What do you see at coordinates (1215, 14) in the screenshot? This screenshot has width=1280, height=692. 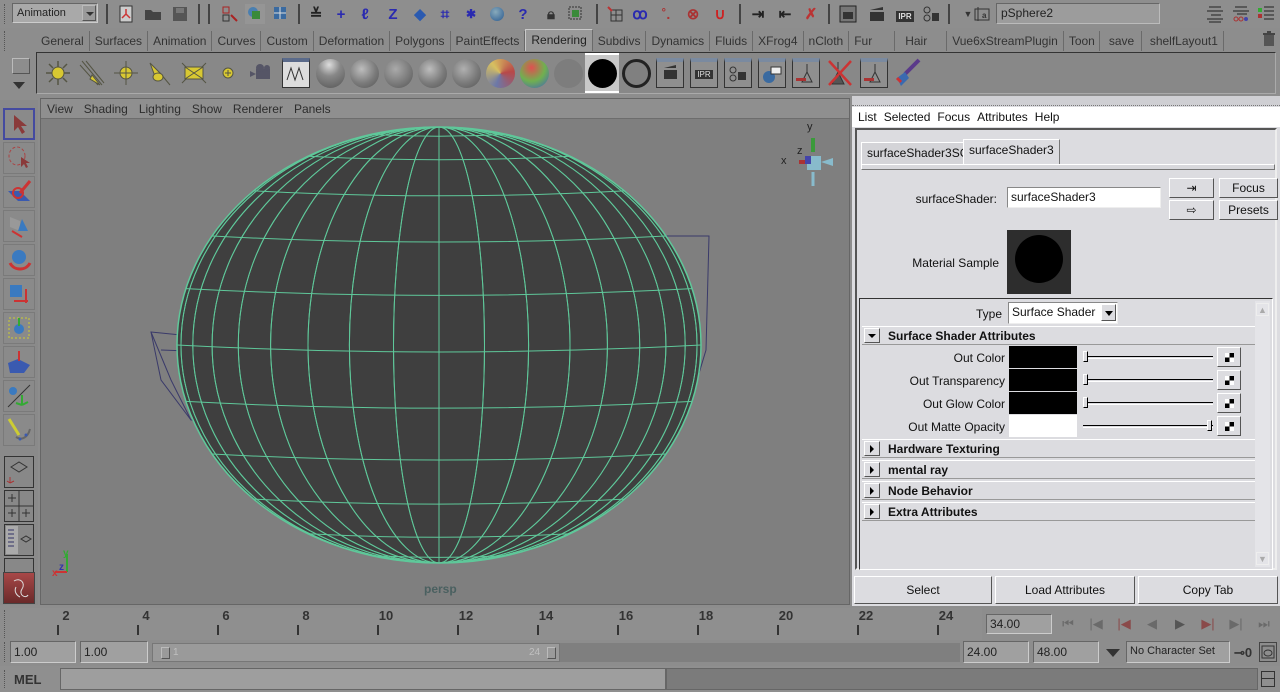 I see `show-attribute-editor-icon` at bounding box center [1215, 14].